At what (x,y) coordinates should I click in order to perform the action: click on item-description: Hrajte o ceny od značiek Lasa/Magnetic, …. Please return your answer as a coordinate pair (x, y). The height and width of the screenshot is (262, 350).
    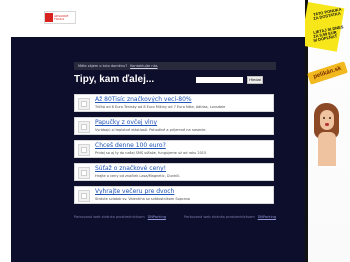
    Looking at the image, I should click on (138, 176).